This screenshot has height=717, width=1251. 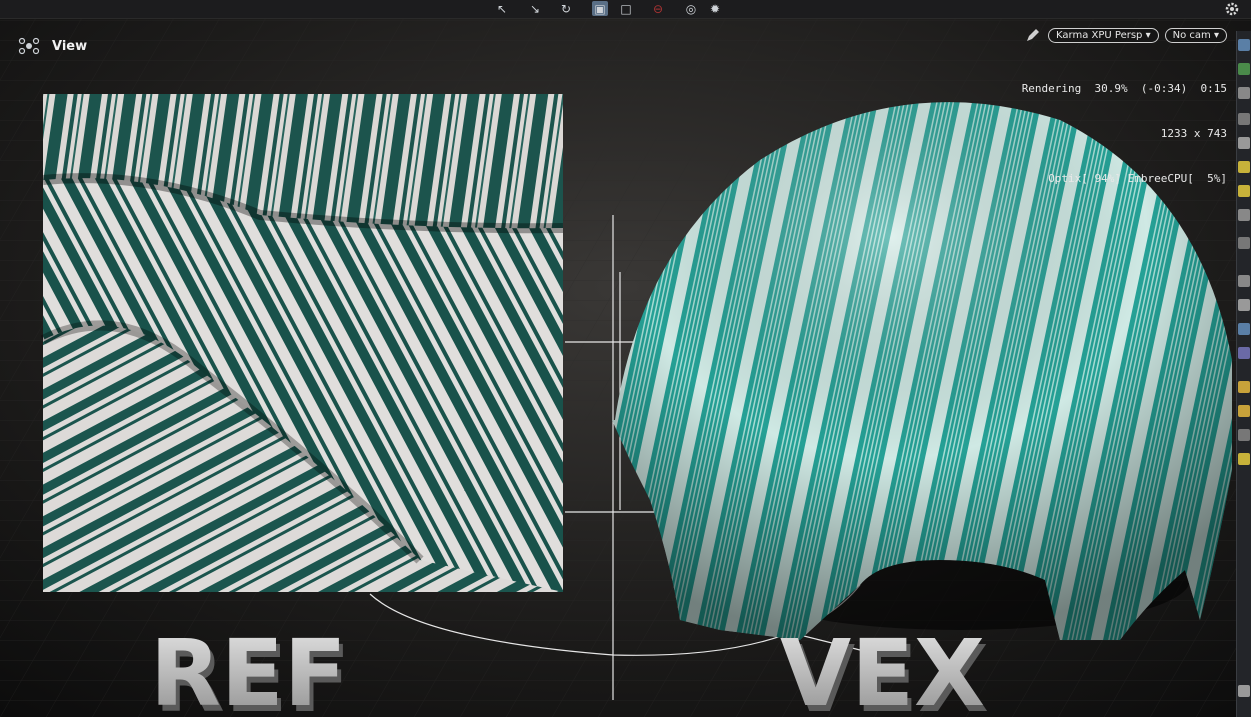 I want to click on view-icon, so click(x=29, y=46).